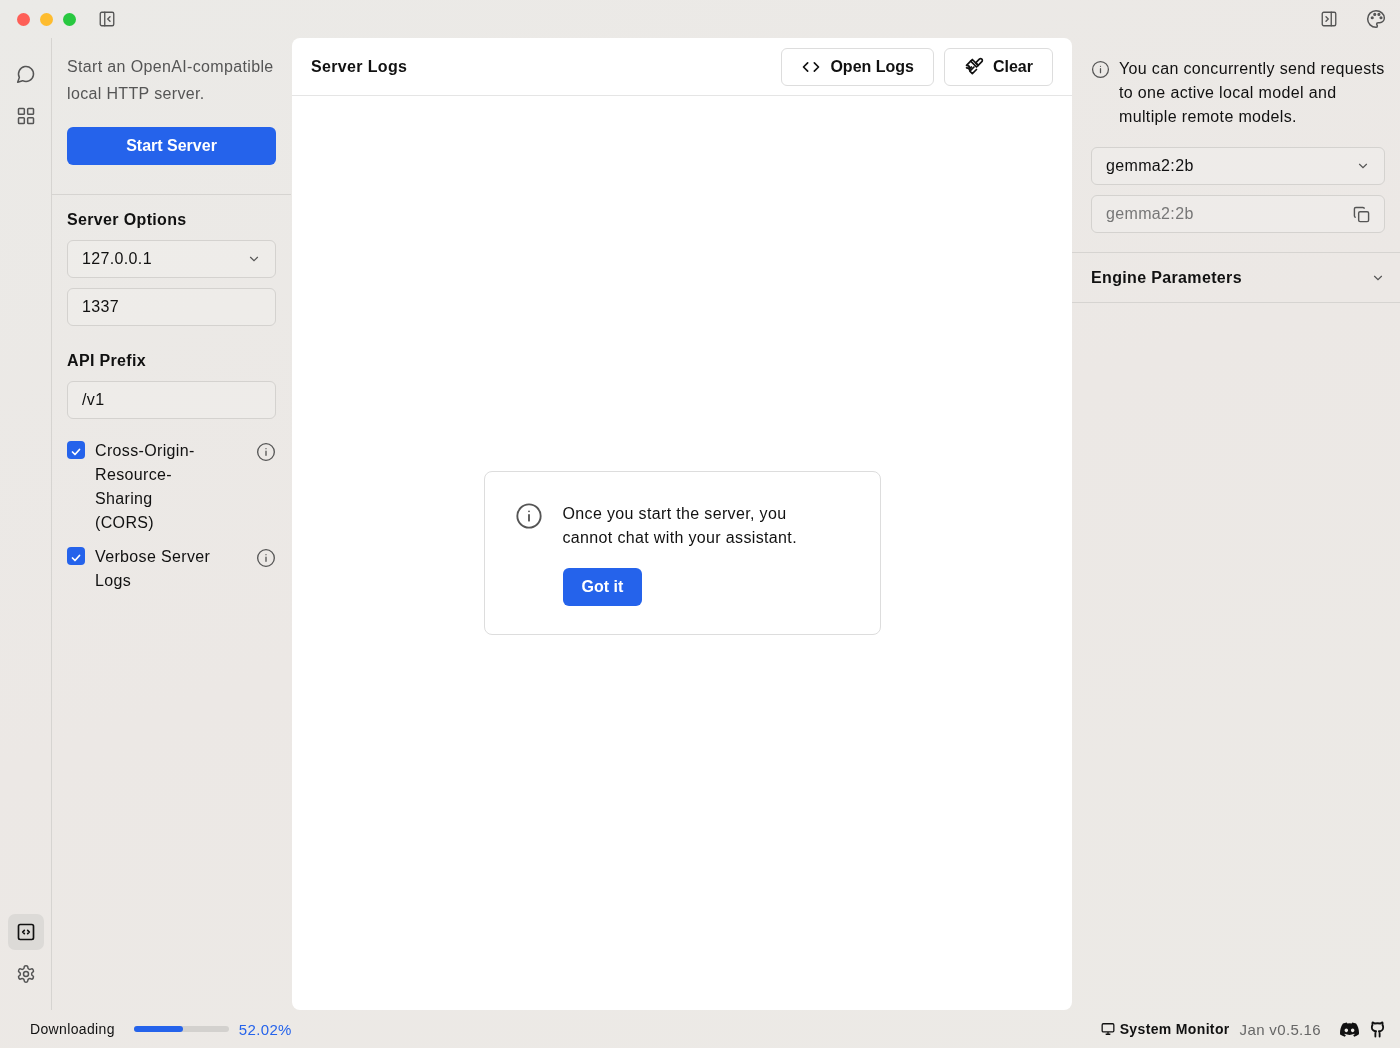  I want to click on download-percent: 52.02%, so click(265, 1029).